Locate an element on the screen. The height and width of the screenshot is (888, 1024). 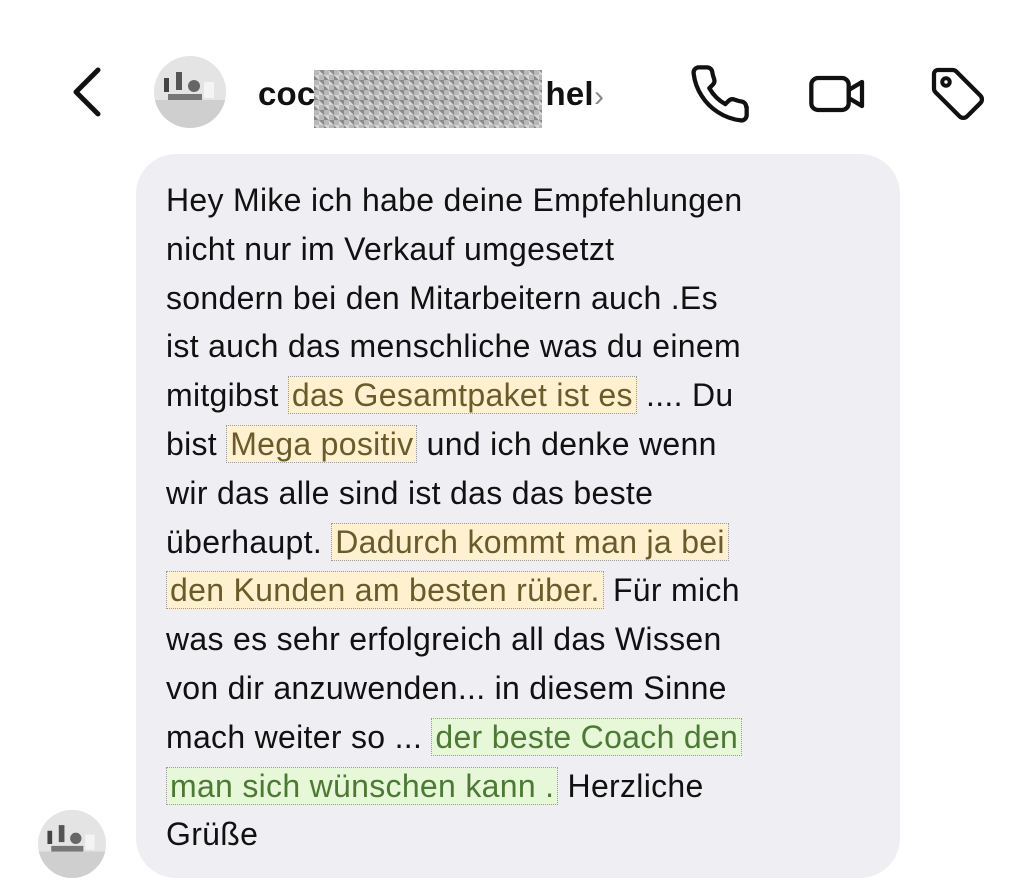
message-line: was es sehr erfolgreich all das Wissen is located at coordinates (444, 639).